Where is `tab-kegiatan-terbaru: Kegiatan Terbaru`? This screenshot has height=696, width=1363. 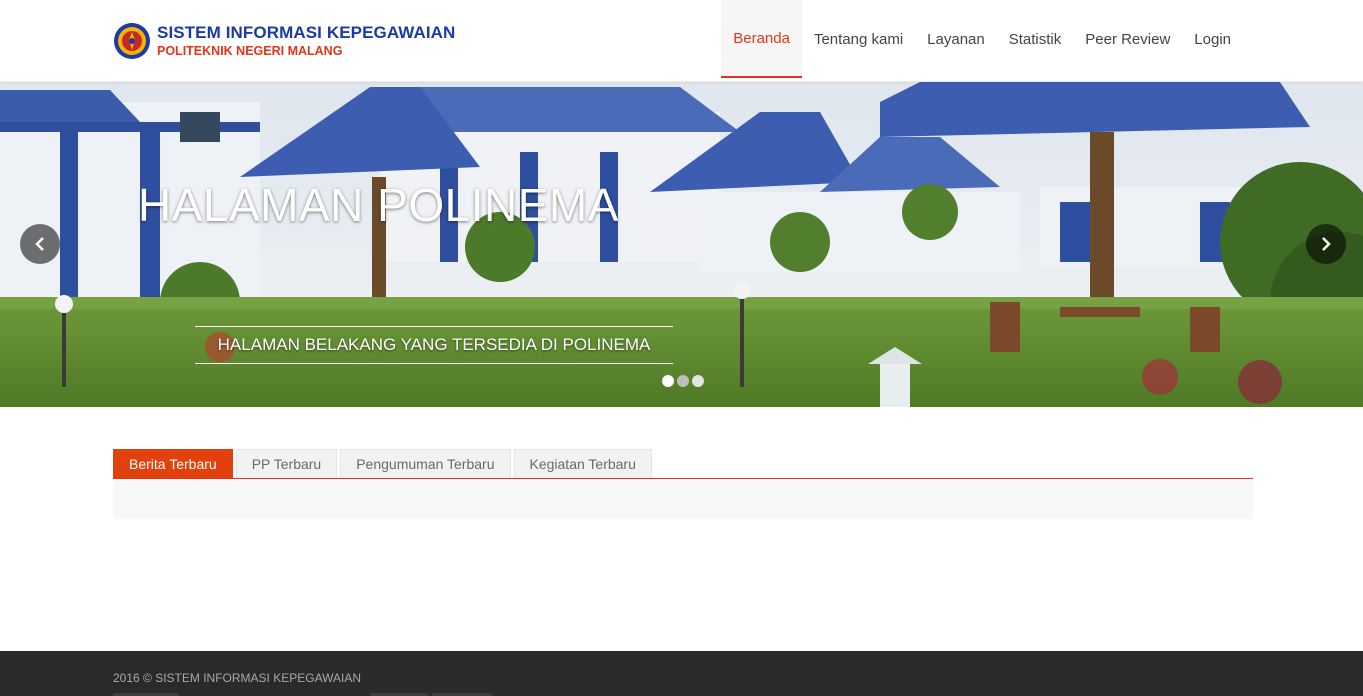 tab-kegiatan-terbaru: Kegiatan Terbaru is located at coordinates (582, 463).